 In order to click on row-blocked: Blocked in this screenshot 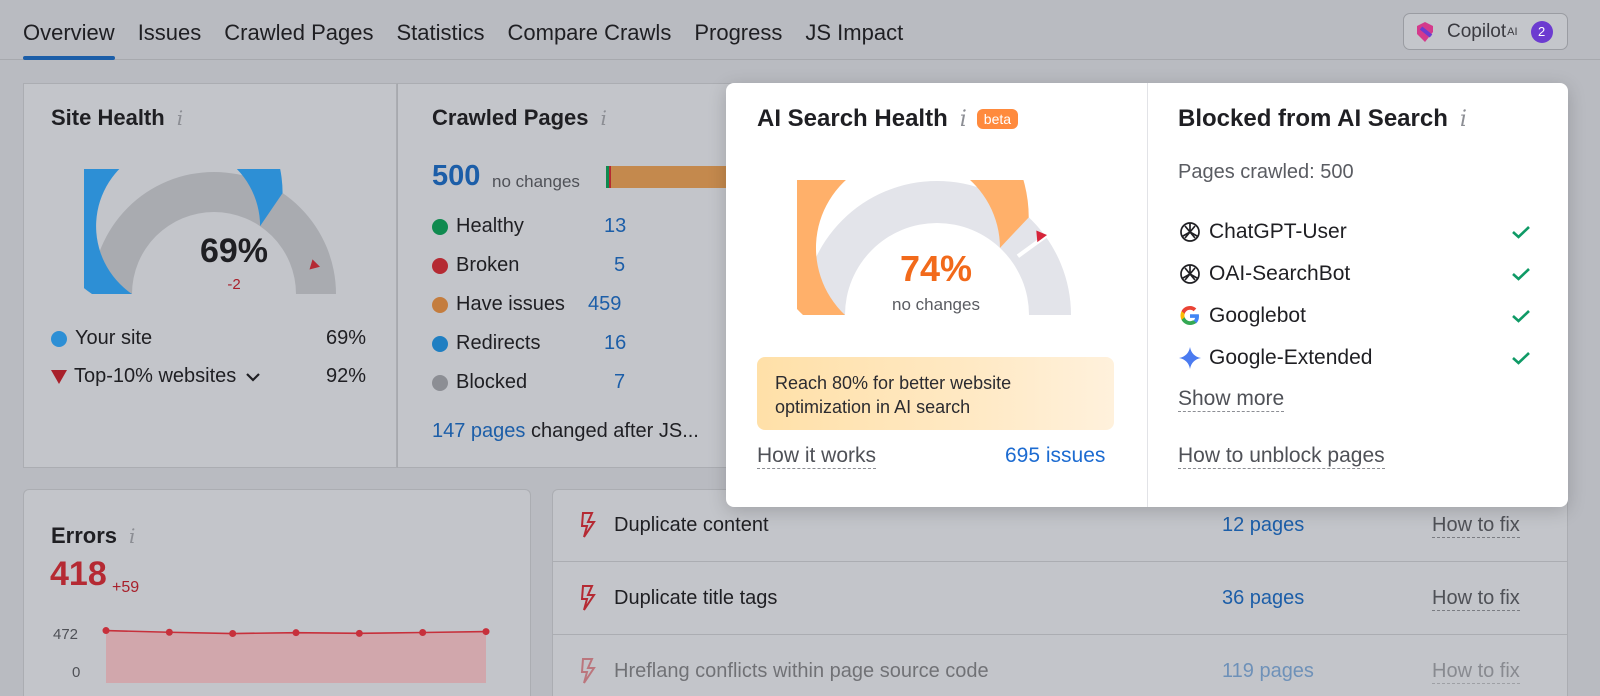, I will do `click(479, 382)`.